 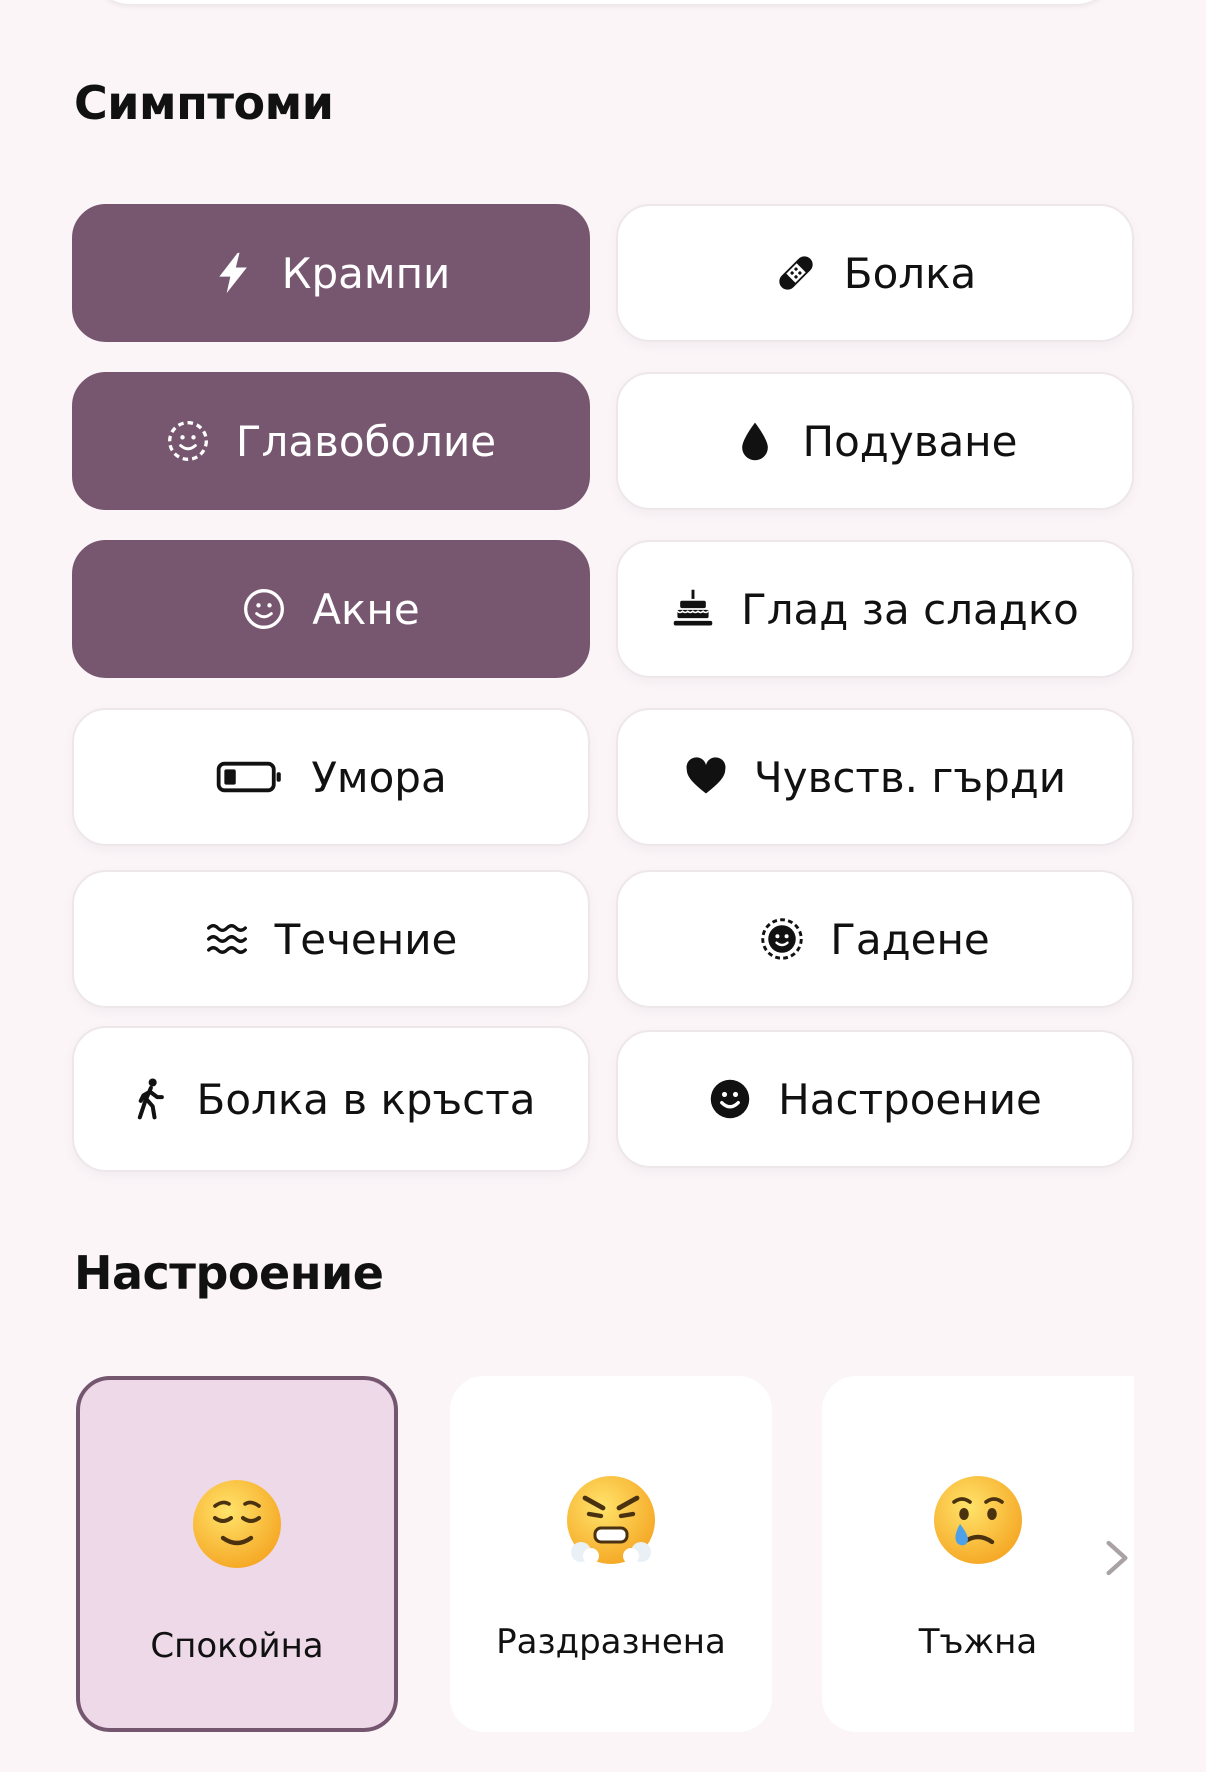 What do you see at coordinates (611, 1520) in the screenshot?
I see `angry-steam-face-emoji` at bounding box center [611, 1520].